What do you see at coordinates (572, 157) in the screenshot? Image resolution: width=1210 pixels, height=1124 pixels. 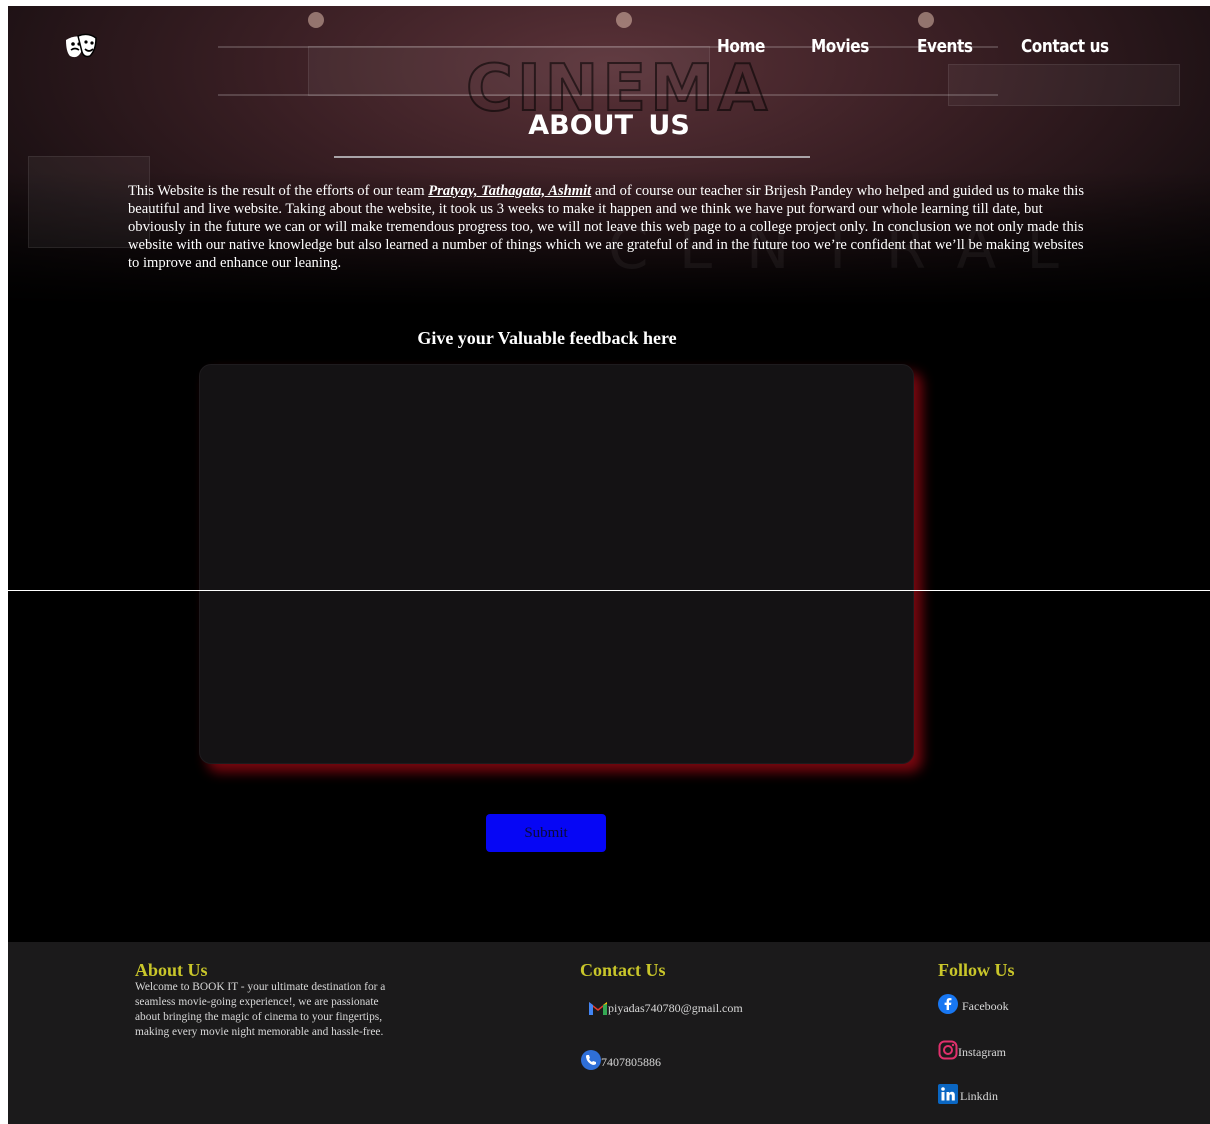 I see `title-underline` at bounding box center [572, 157].